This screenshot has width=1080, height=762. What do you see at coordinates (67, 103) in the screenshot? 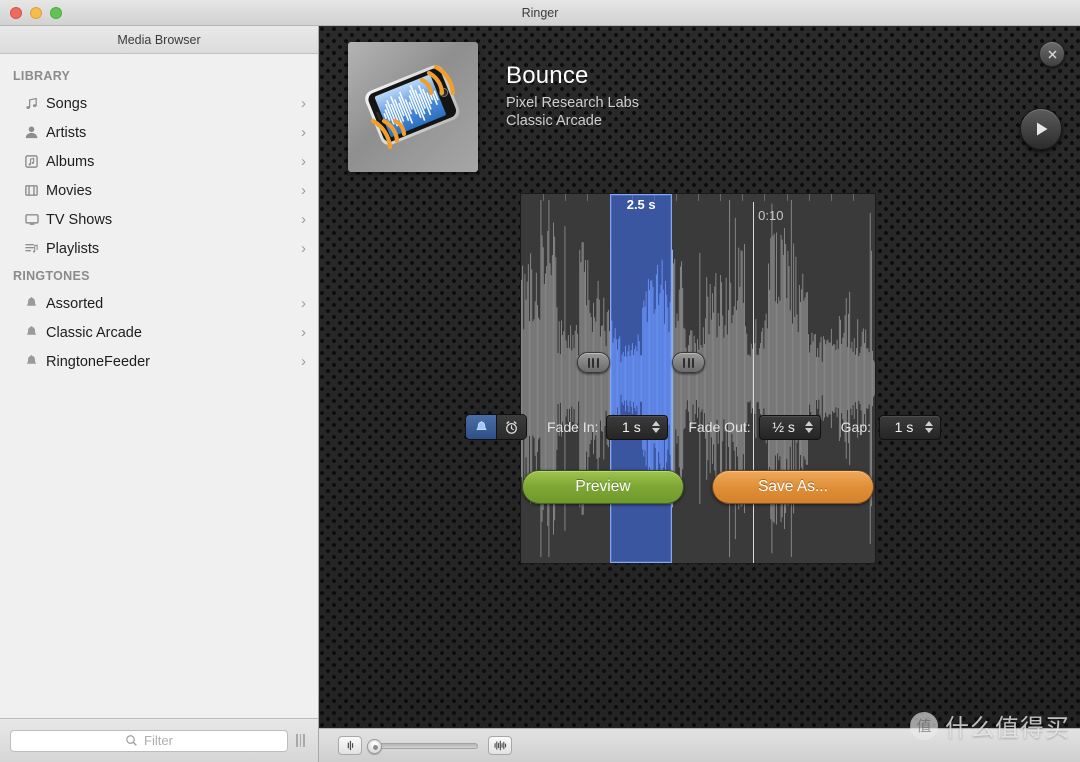
I see `sidebar-item-label: Songs` at bounding box center [67, 103].